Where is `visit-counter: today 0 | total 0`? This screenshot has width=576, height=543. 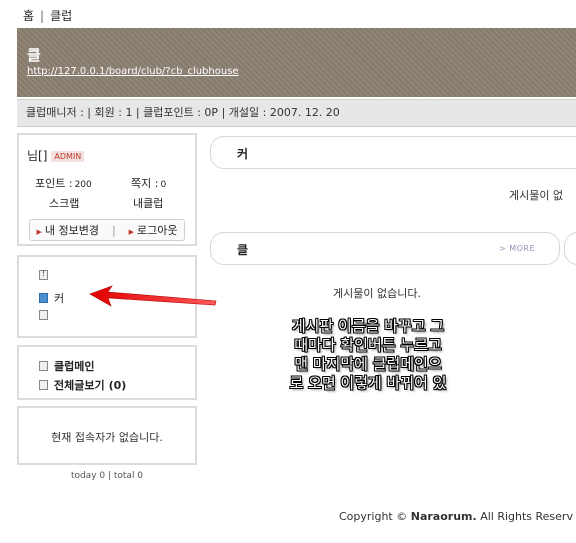
visit-counter: today 0 | total 0 is located at coordinates (107, 476).